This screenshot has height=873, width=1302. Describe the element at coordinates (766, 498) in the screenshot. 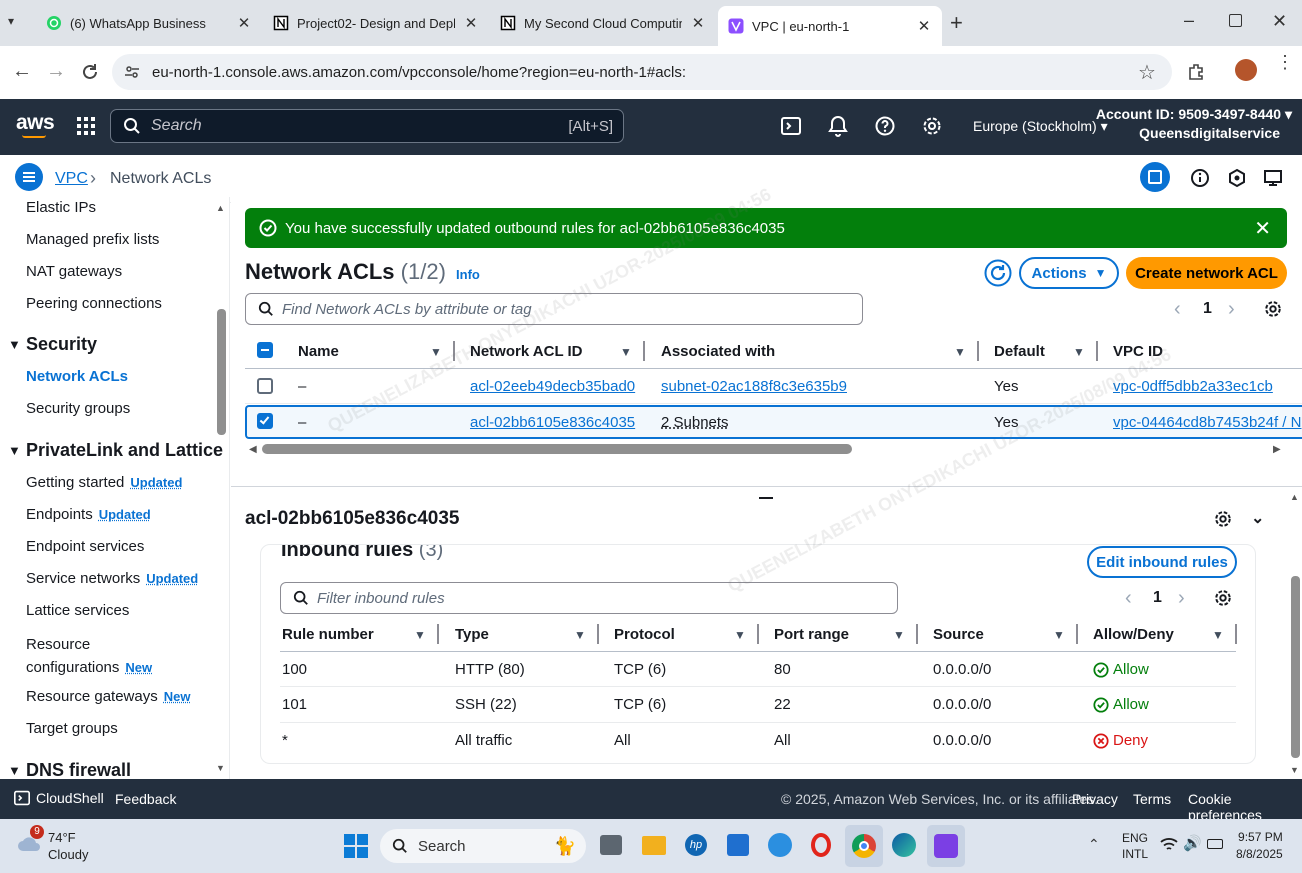

I see `resize-handle` at that location.